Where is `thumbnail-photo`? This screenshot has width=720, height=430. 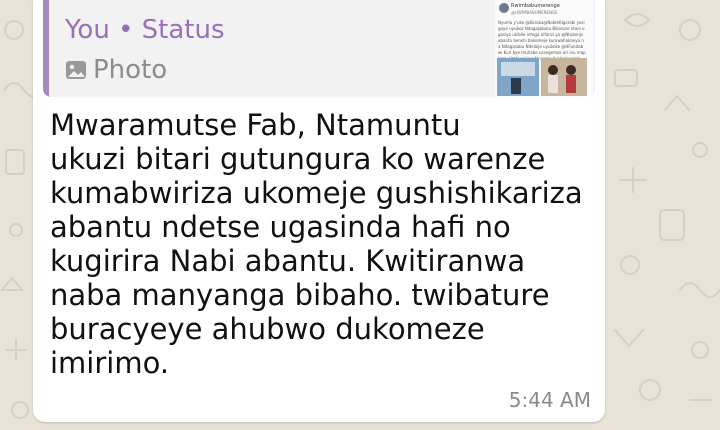 thumbnail-photo is located at coordinates (542, 77).